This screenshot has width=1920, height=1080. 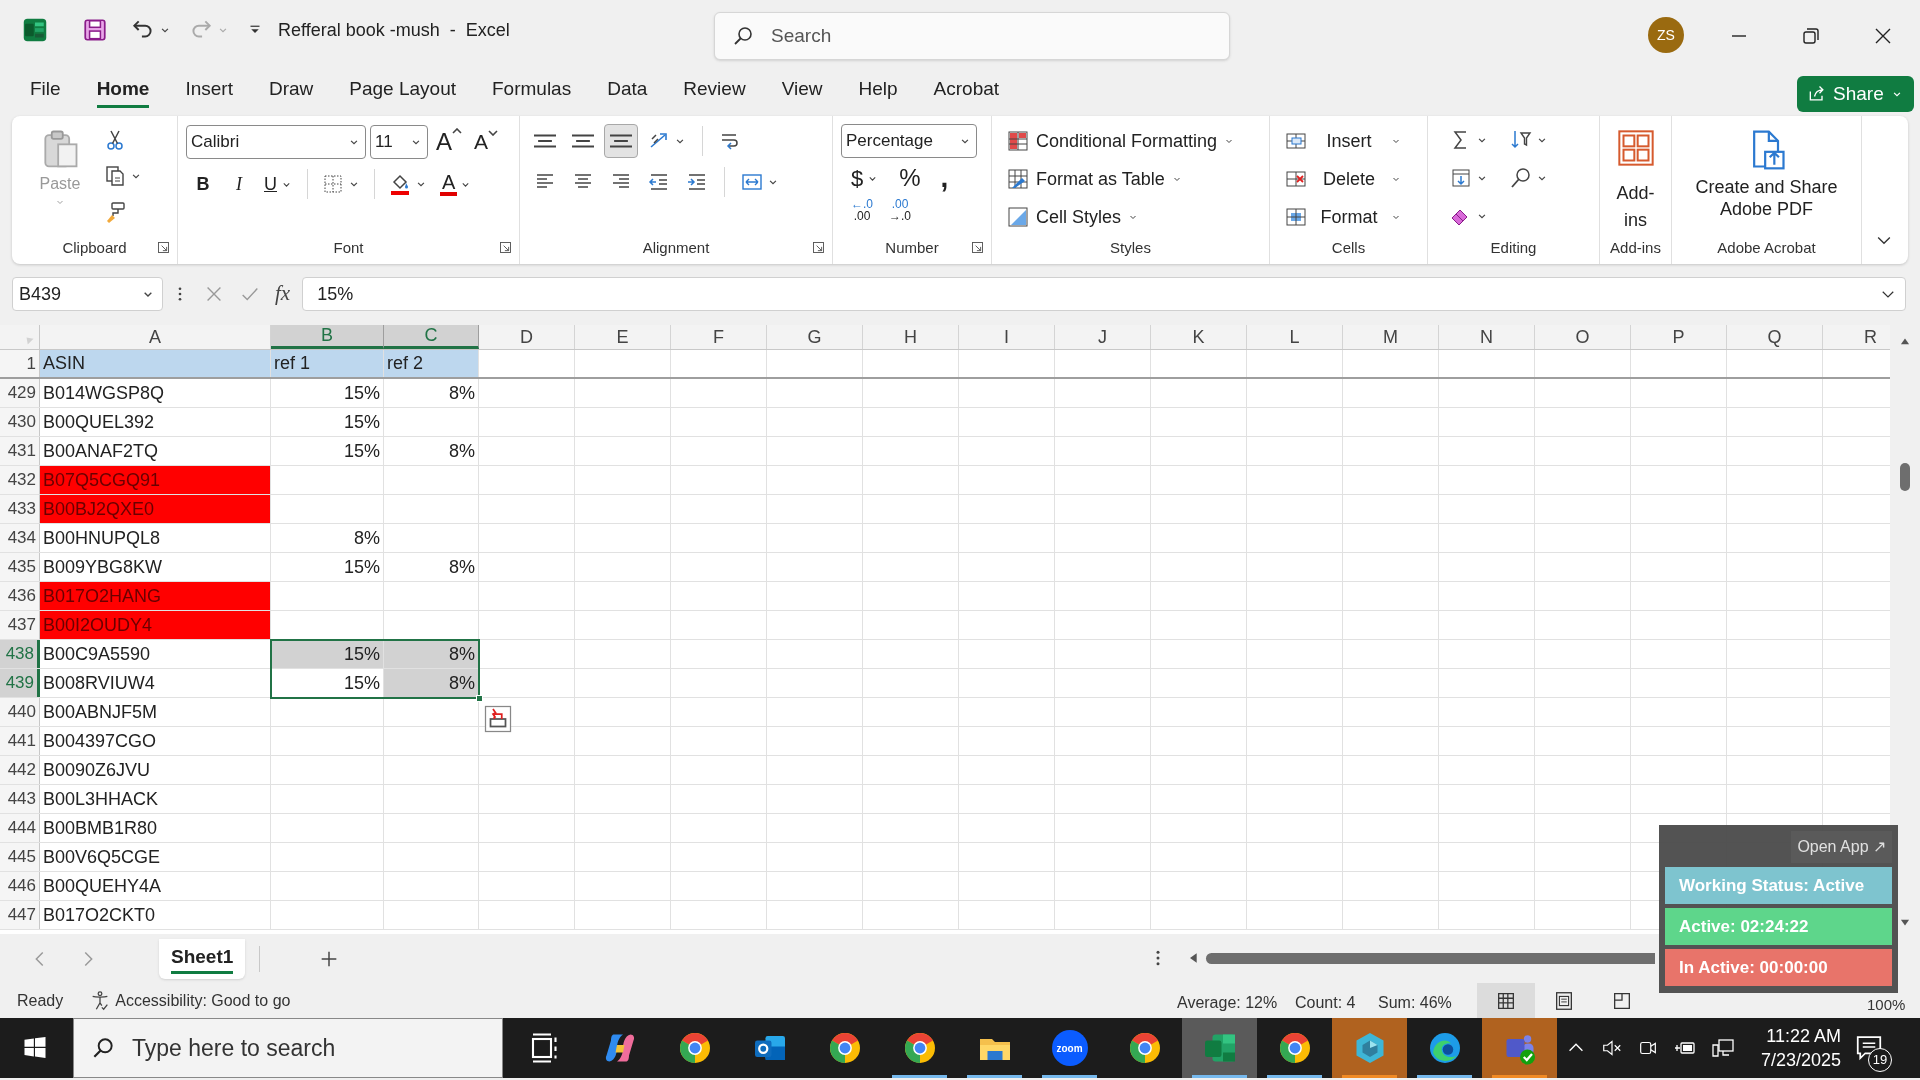 What do you see at coordinates (155, 625) in the screenshot?
I see `table-cell: B00I2OUDY4` at bounding box center [155, 625].